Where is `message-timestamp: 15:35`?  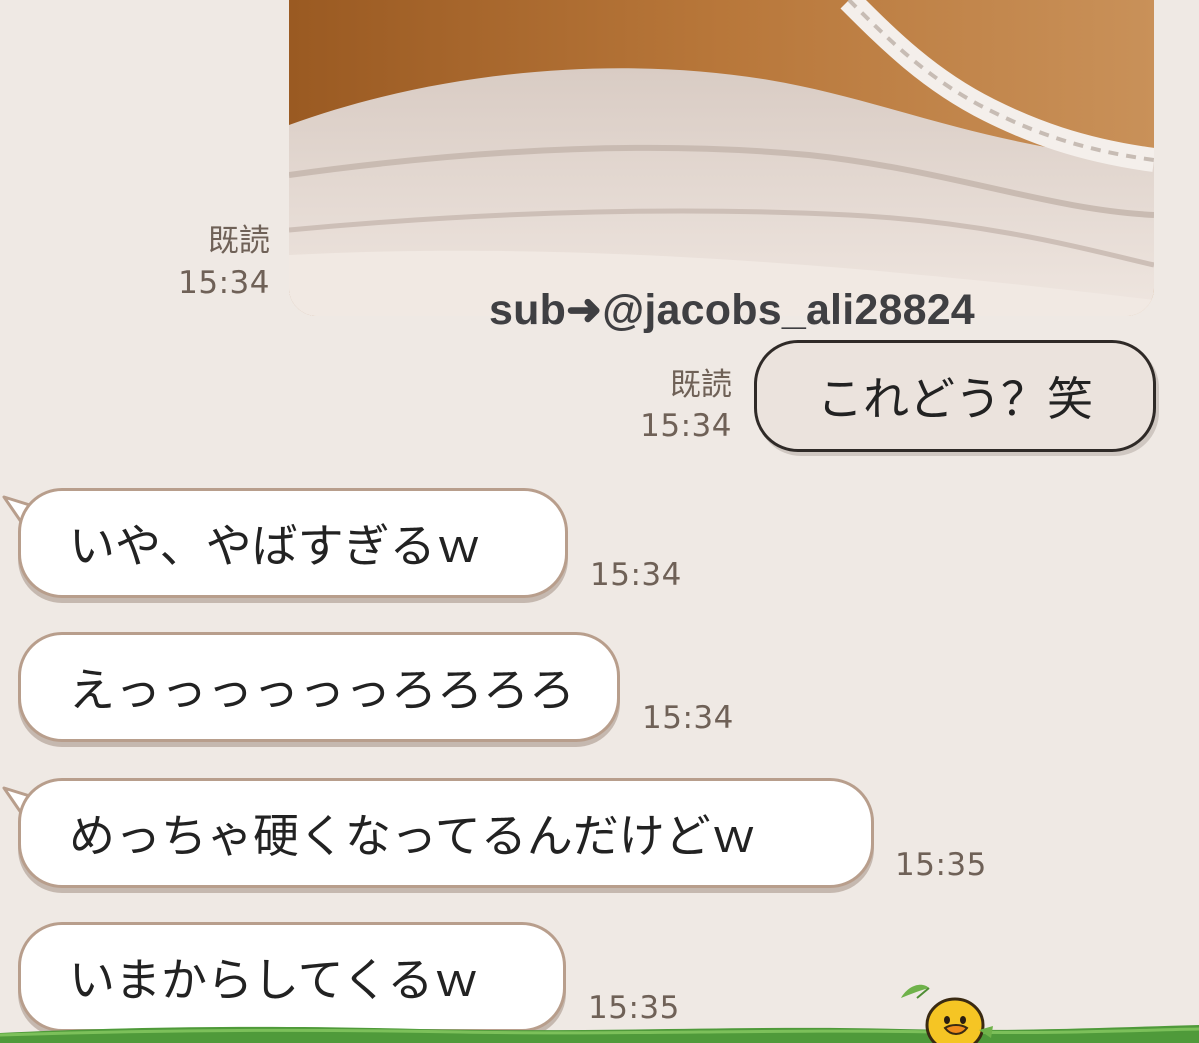
message-timestamp: 15:35 is located at coordinates (941, 865).